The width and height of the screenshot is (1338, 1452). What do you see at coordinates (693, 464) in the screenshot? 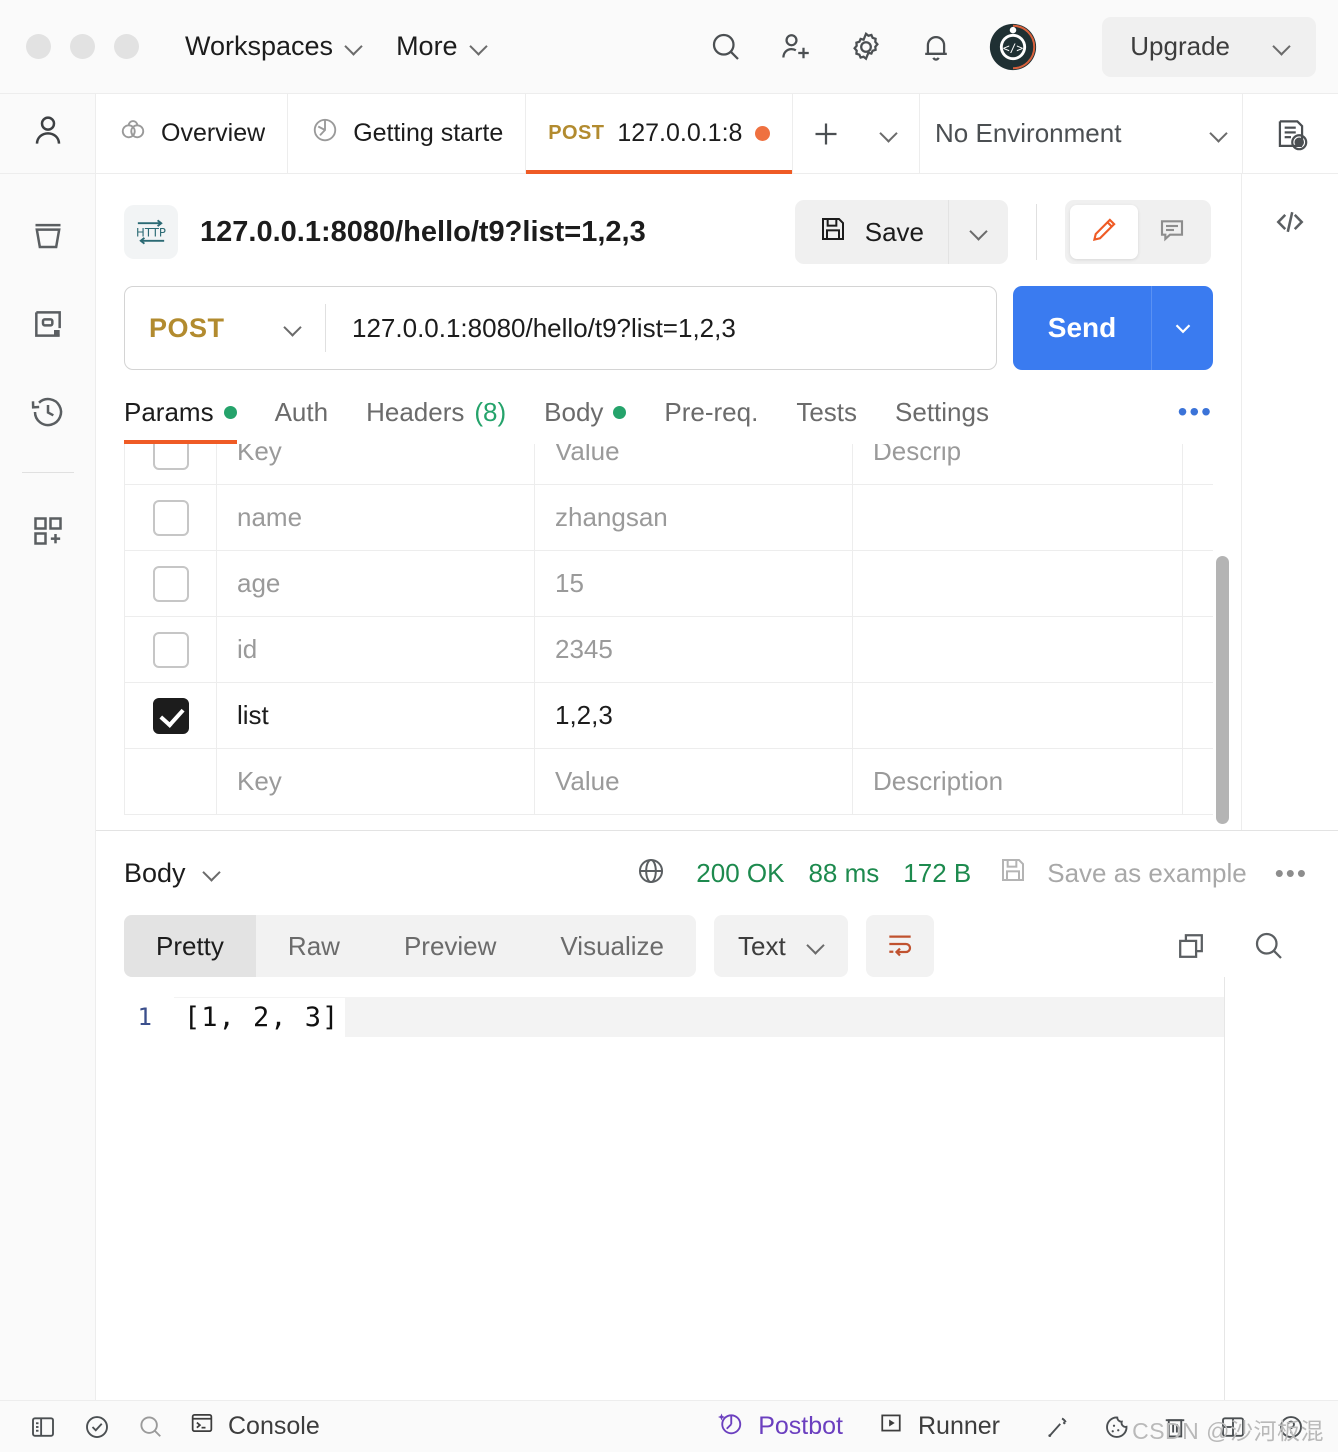
I see `column-header-value: Value` at bounding box center [693, 464].